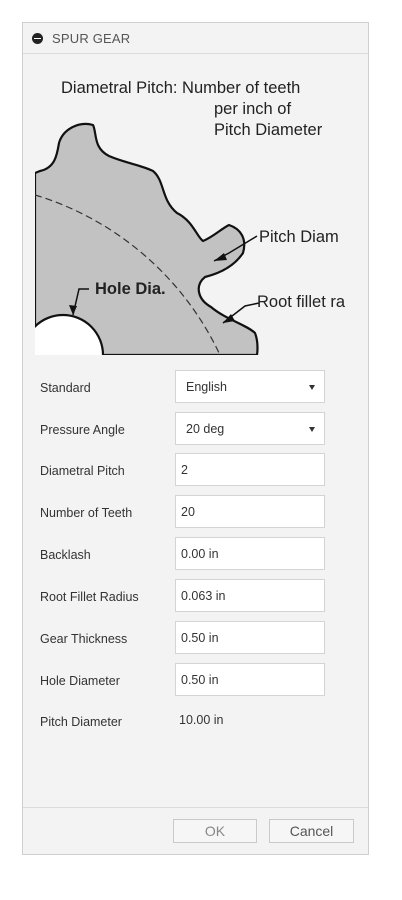 The width and height of the screenshot is (402, 900). What do you see at coordinates (206, 386) in the screenshot?
I see `standard-value: English` at bounding box center [206, 386].